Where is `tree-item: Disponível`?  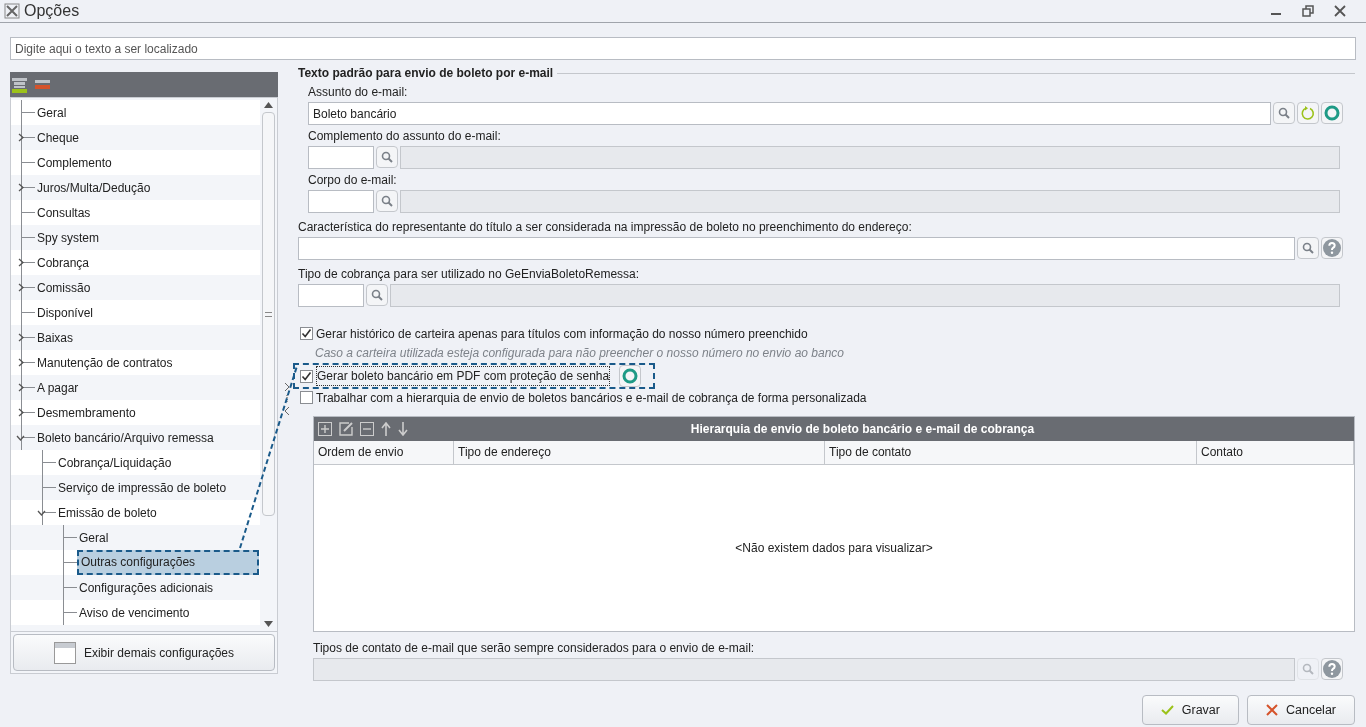
tree-item: Disponível is located at coordinates (65, 312).